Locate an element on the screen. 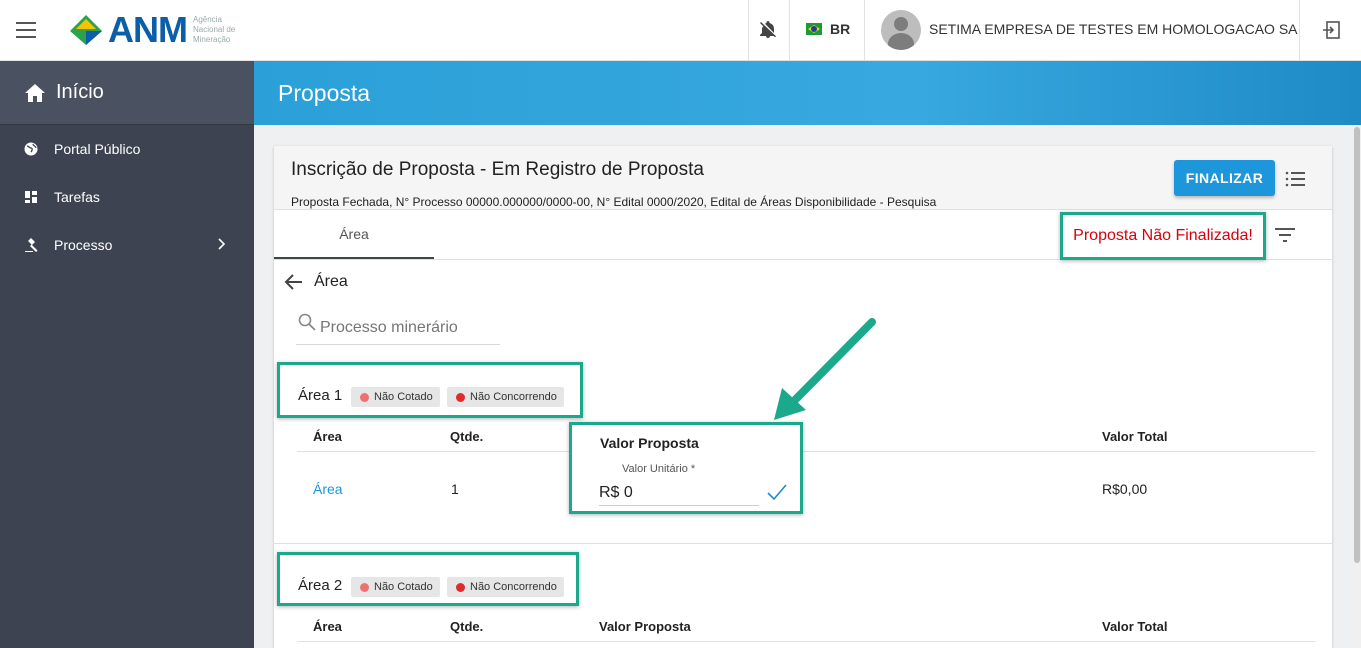 Image resolution: width=1361 pixels, height=648 pixels. scrollbar-thumb is located at coordinates (1357, 345).